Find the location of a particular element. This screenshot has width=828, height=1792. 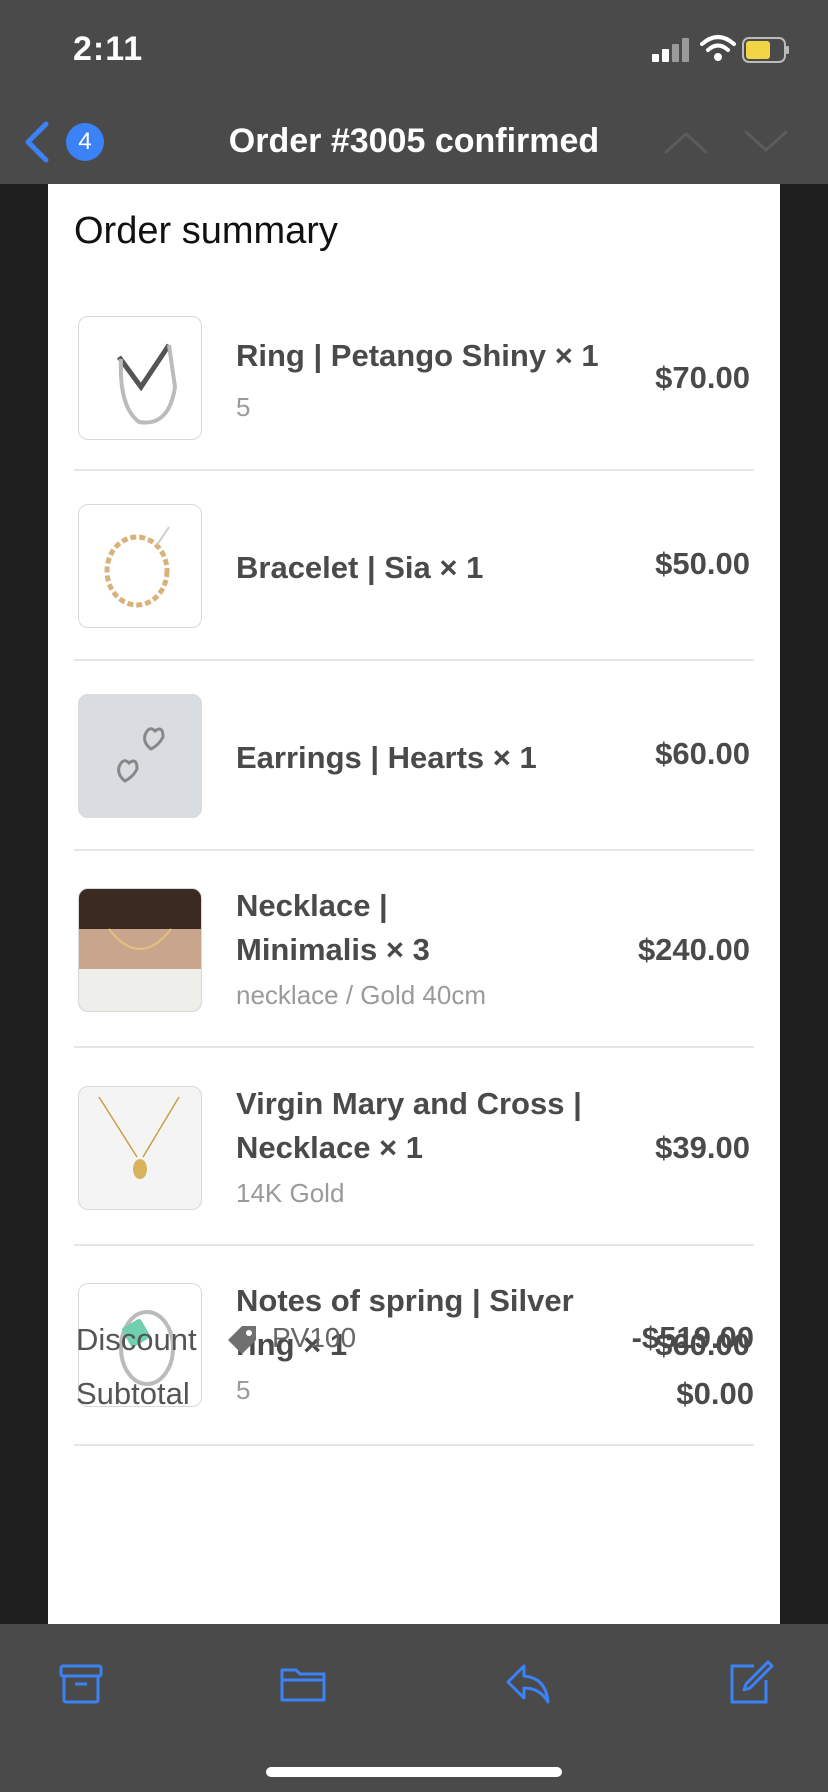

subtotal-label: Subtotal is located at coordinates (133, 1393).